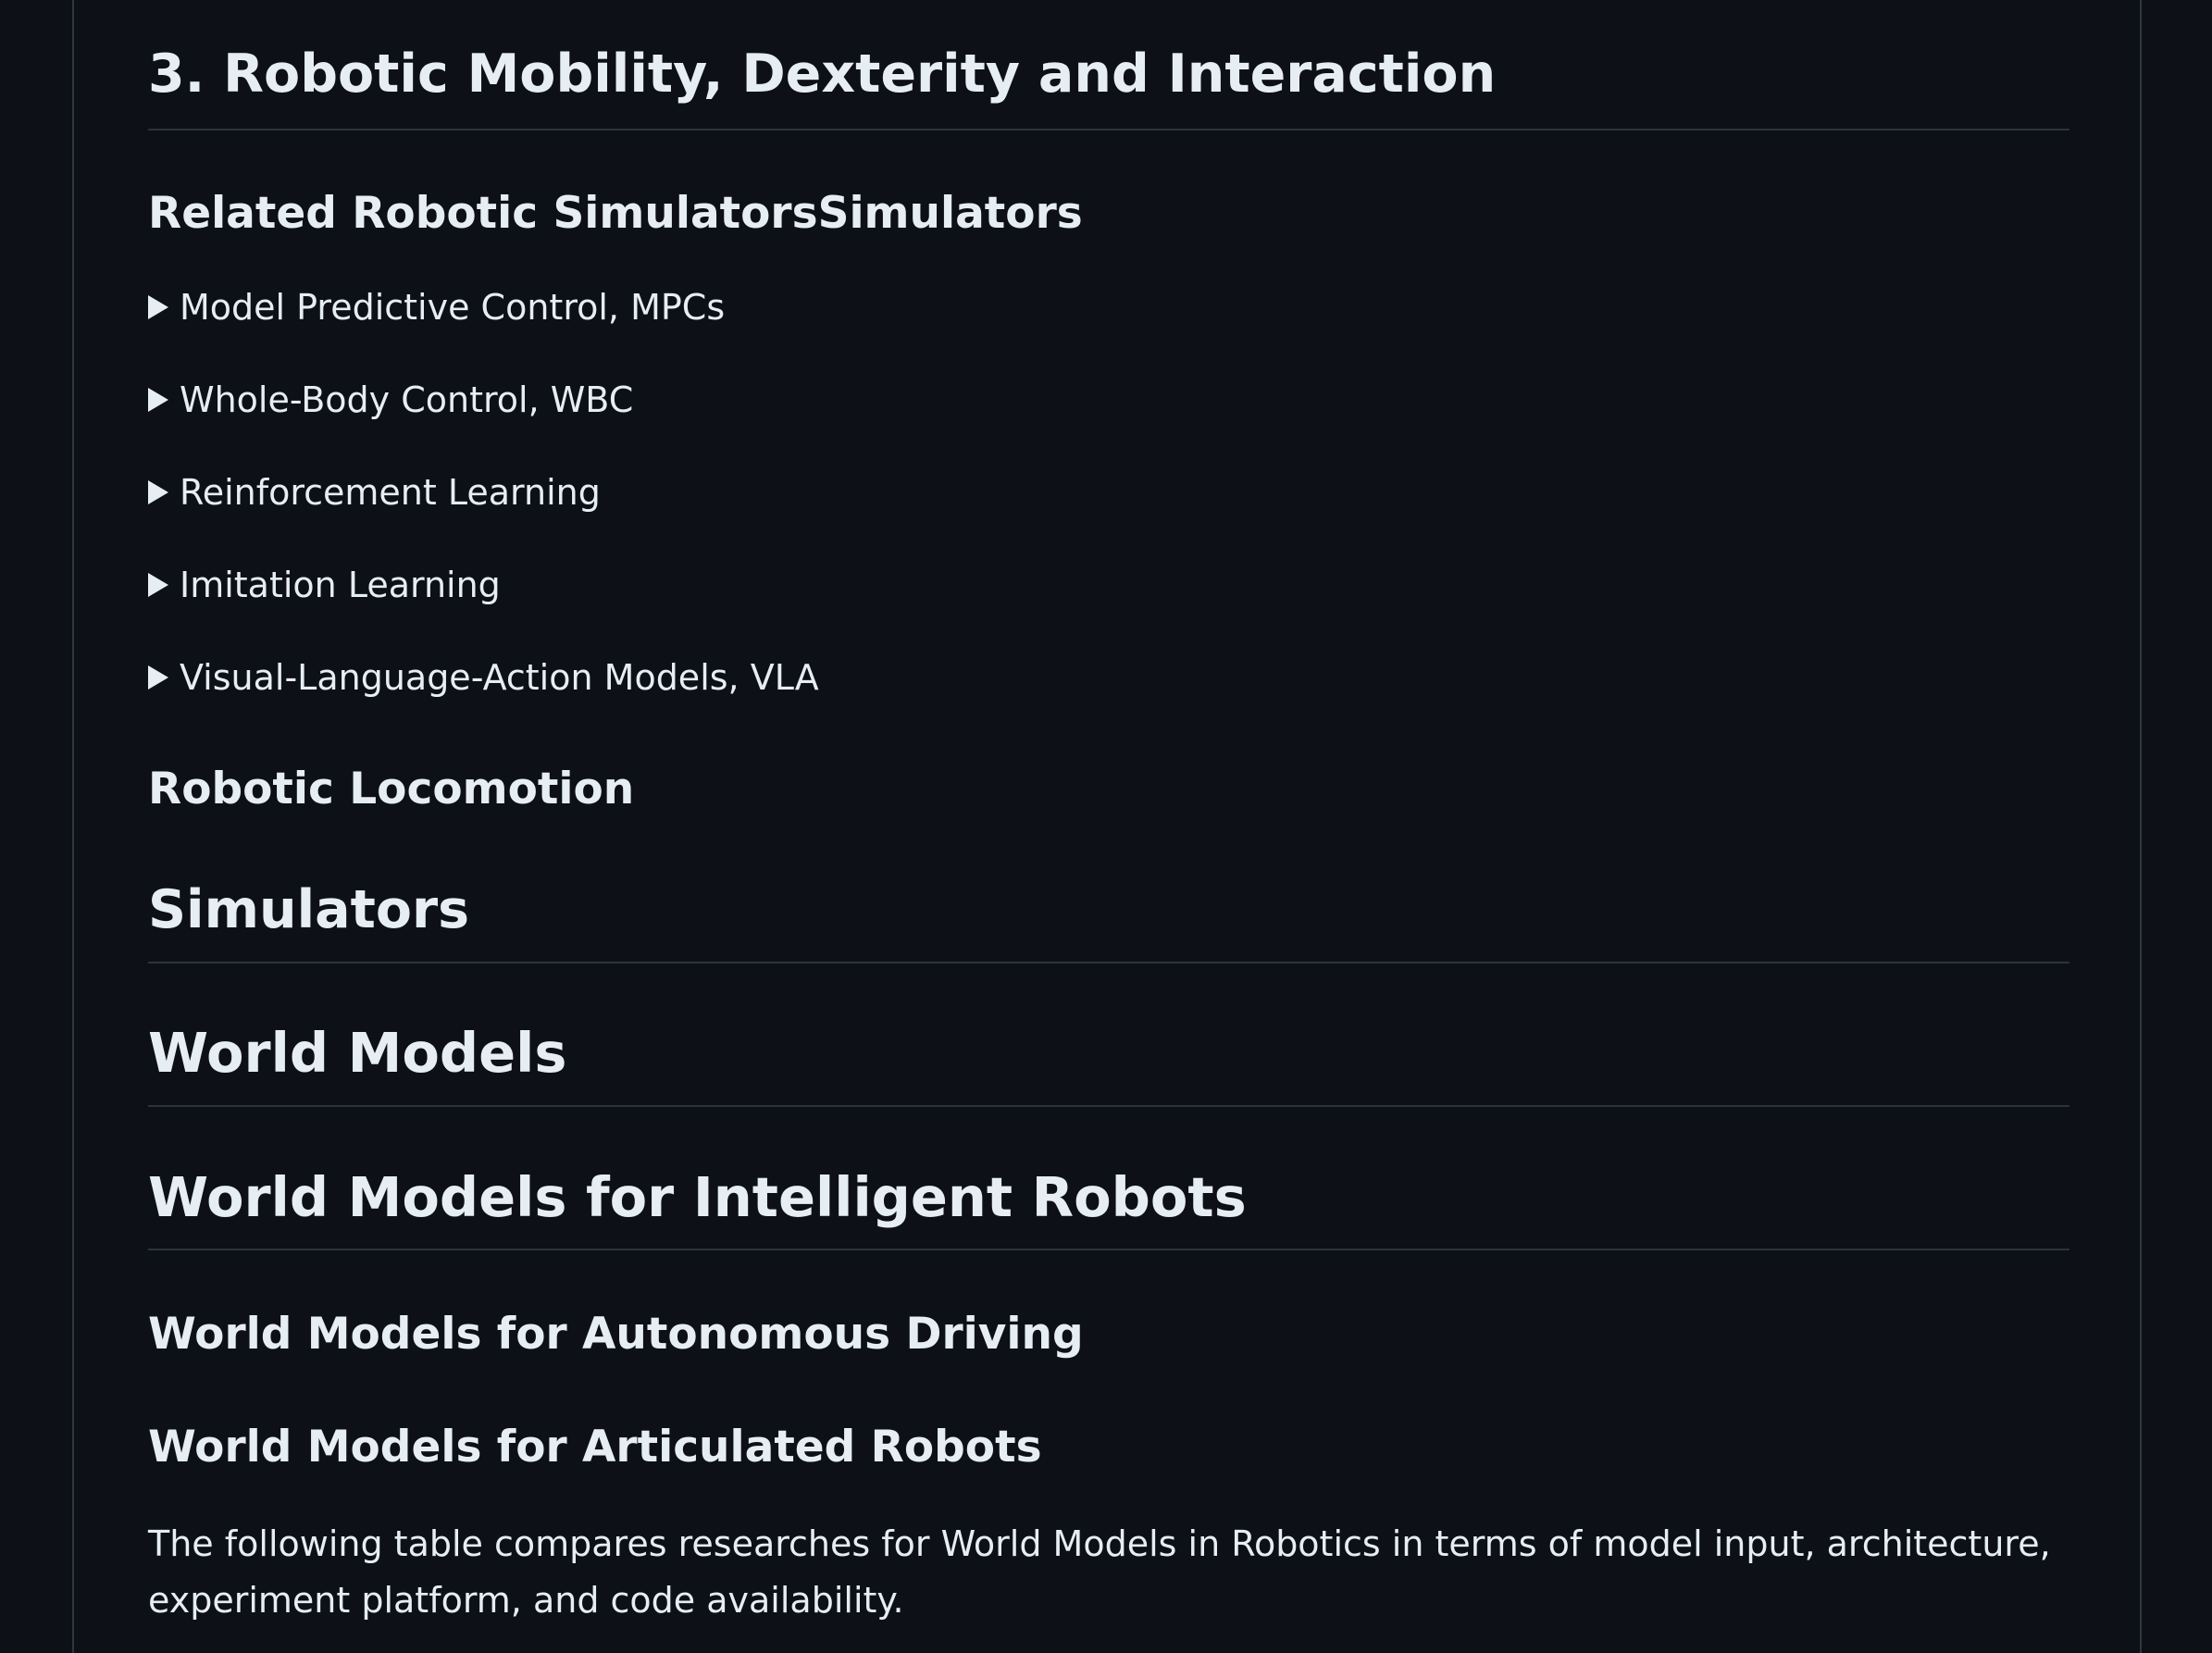  Describe the element at coordinates (499, 677) in the screenshot. I see `details-summary-label: Visual-Language-Action Models, VLA` at that location.